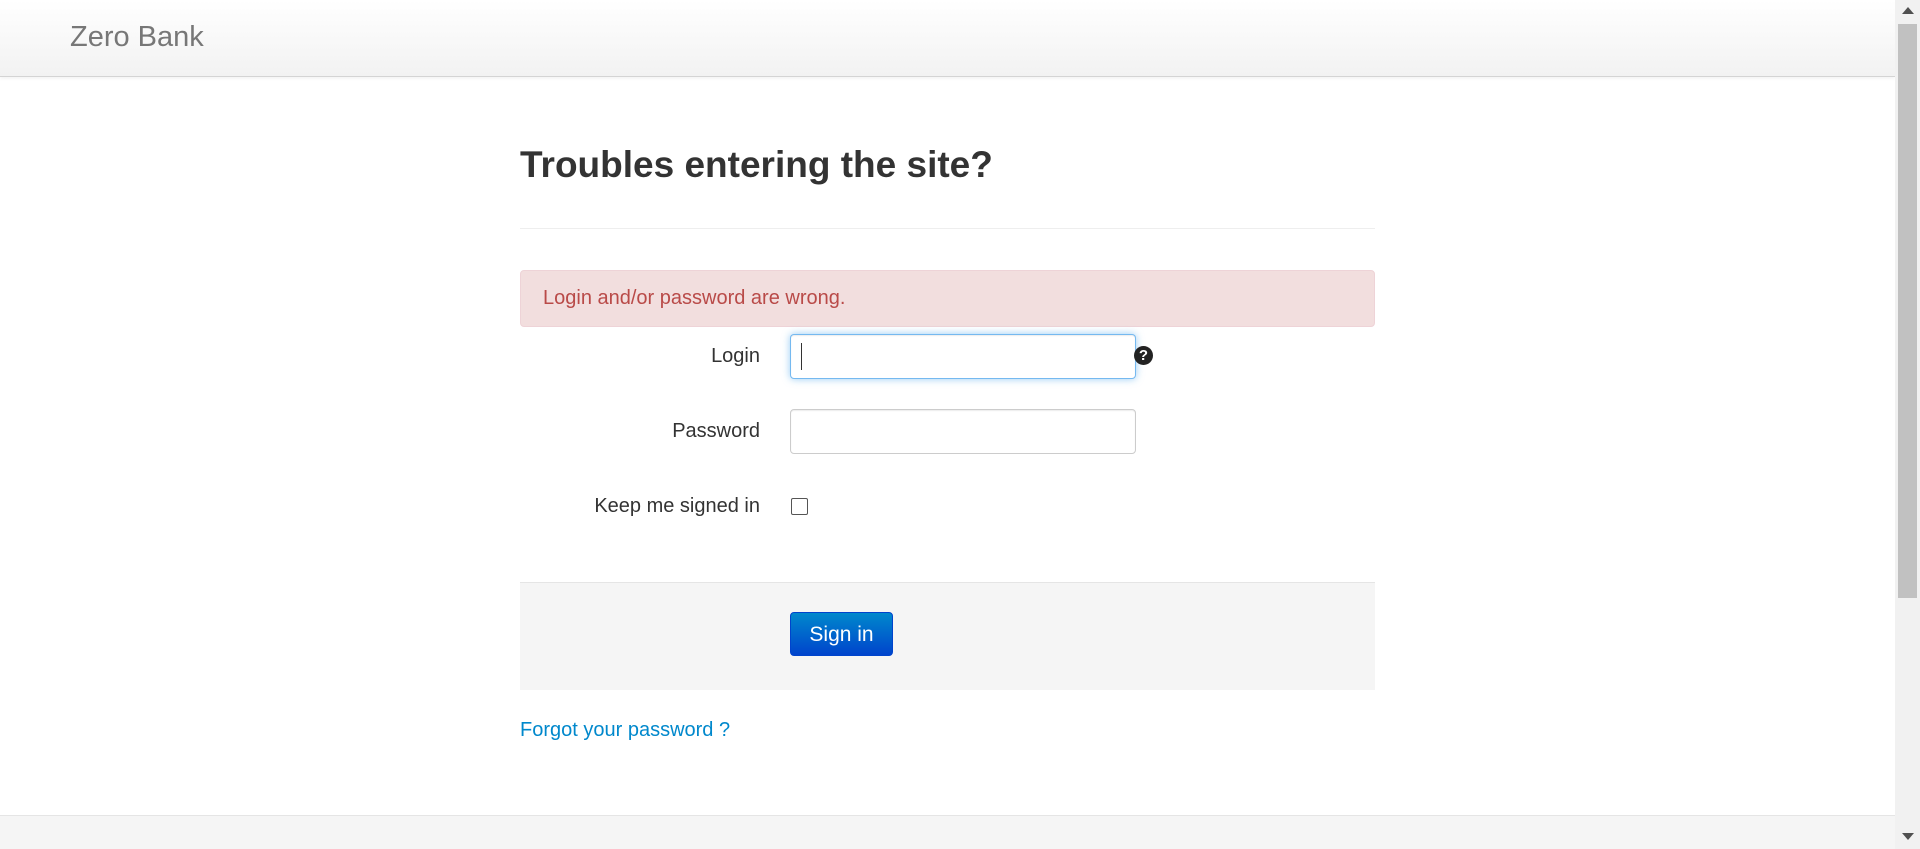  I want to click on password-input, so click(963, 431).